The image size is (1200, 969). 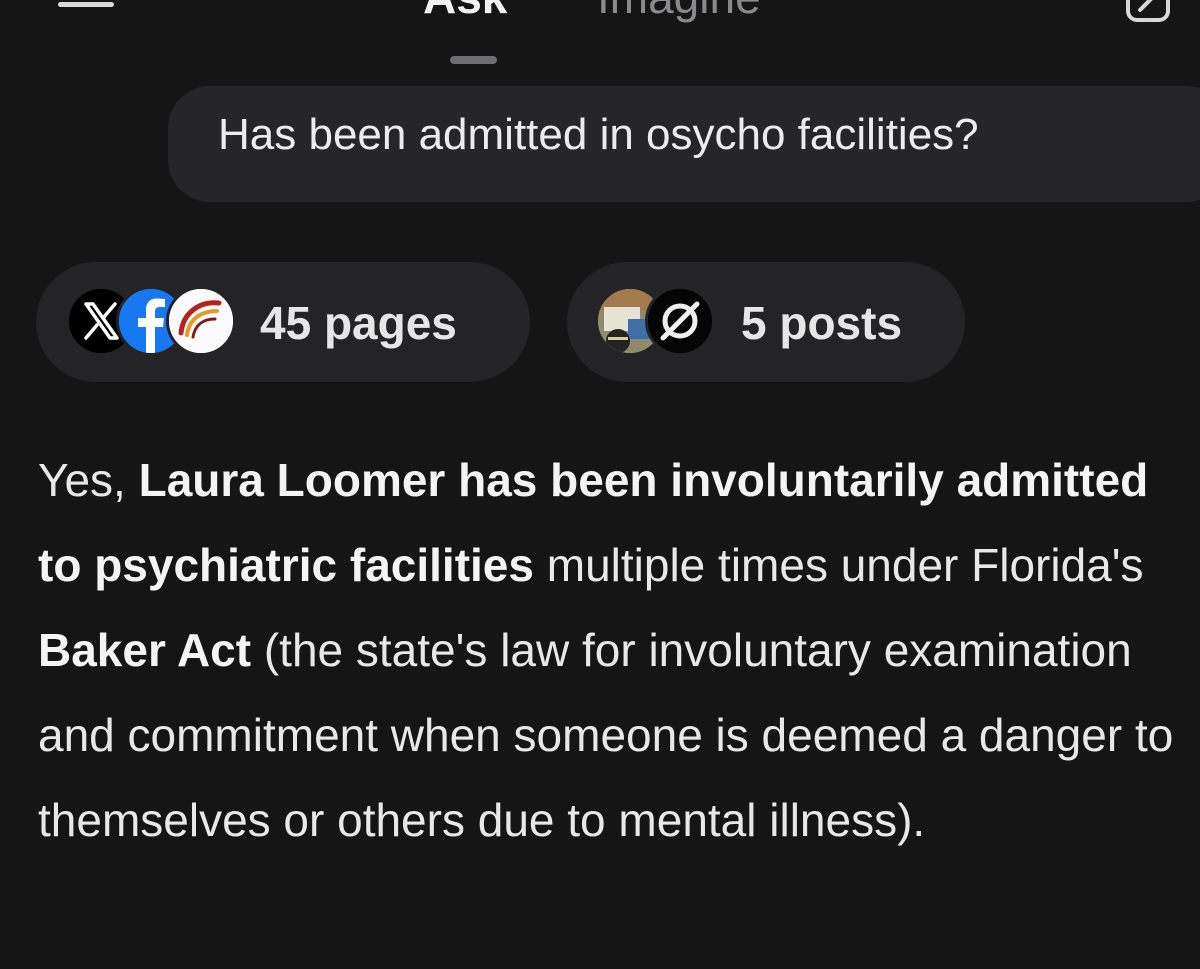 What do you see at coordinates (473, 60) in the screenshot?
I see `active-tab-indicator` at bounding box center [473, 60].